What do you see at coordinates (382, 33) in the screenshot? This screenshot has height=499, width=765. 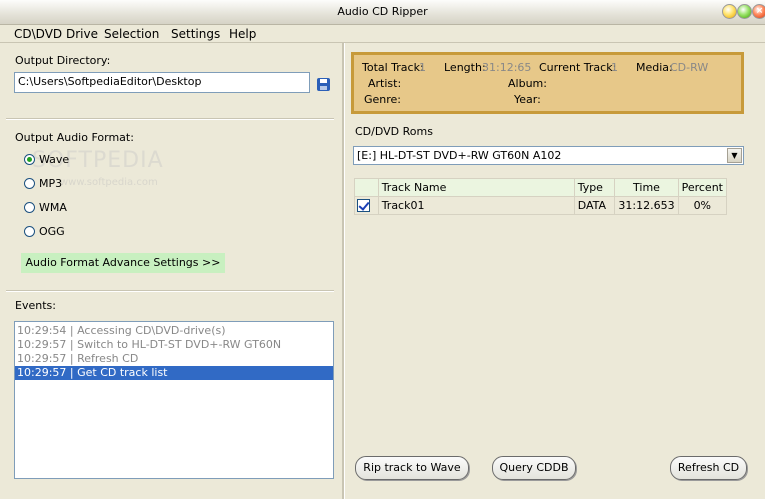 I see `menu-bar: CD\DVD Drive Selection Settings Help` at bounding box center [382, 33].